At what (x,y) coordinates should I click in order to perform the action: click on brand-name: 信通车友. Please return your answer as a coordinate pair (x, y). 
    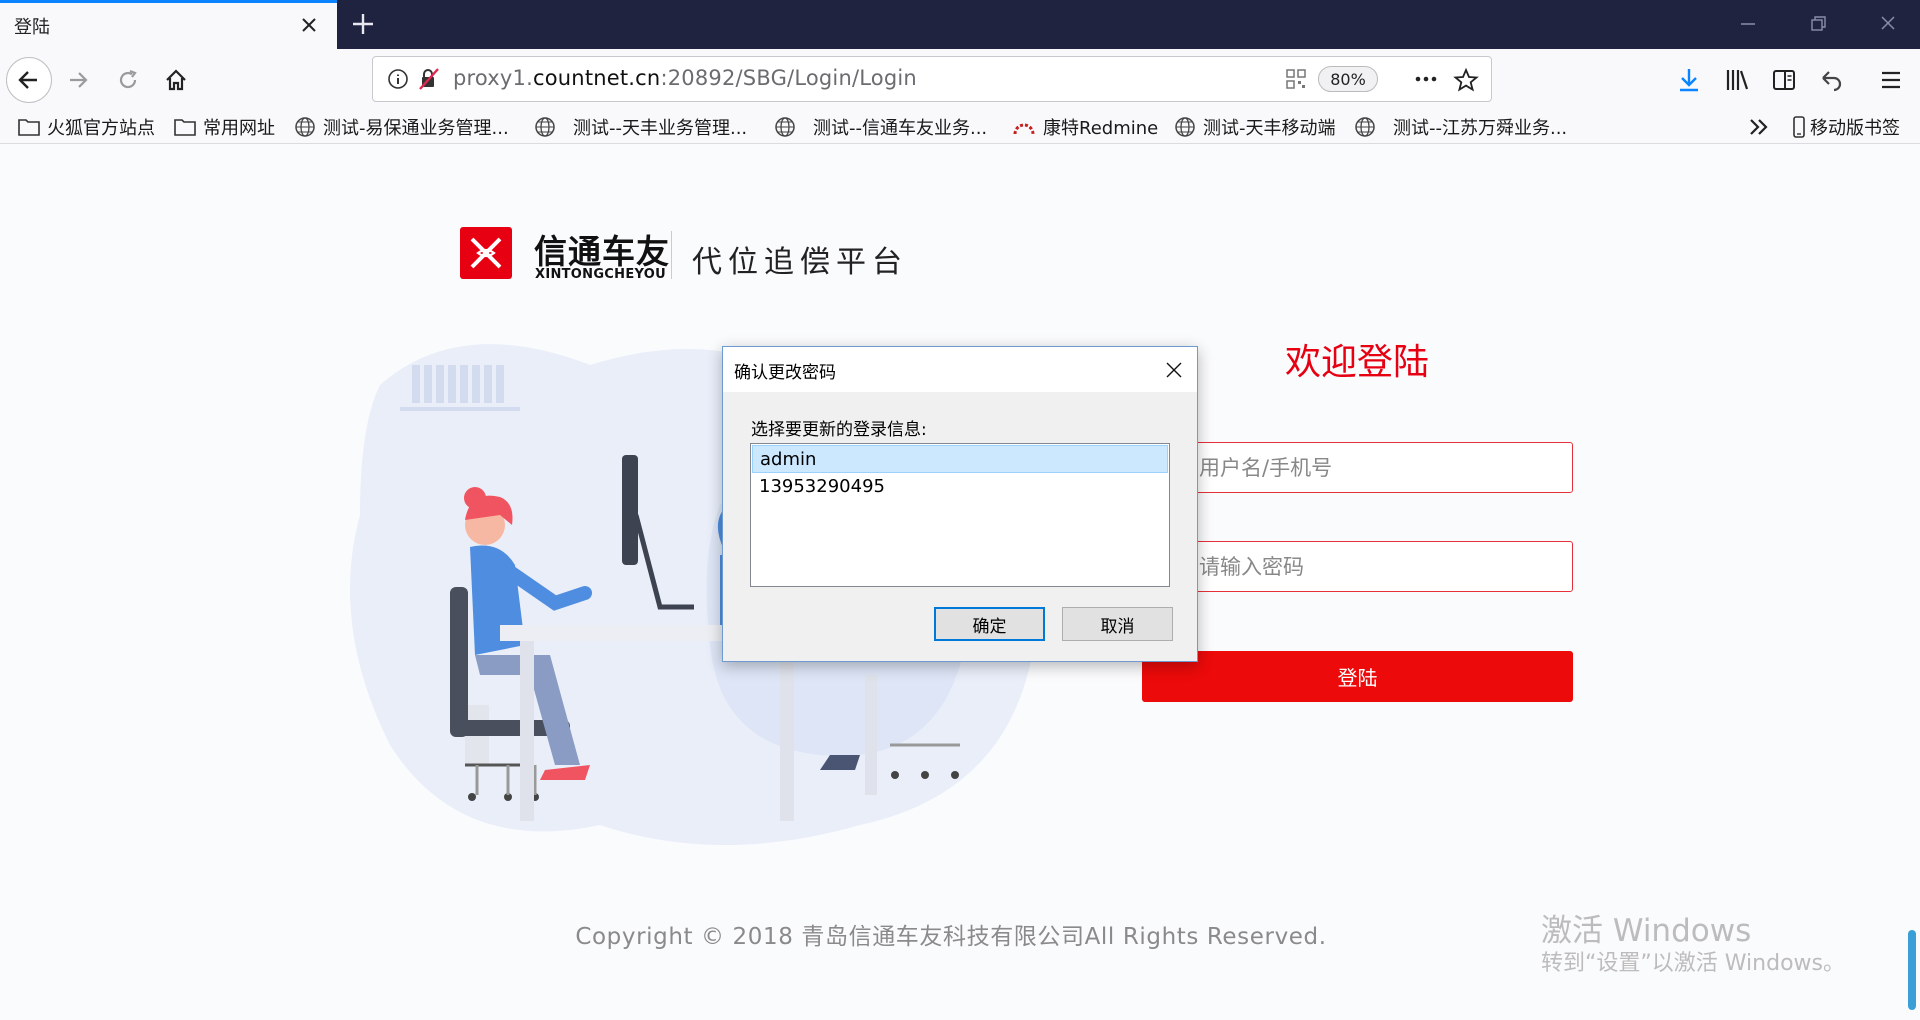
    Looking at the image, I should click on (602, 251).